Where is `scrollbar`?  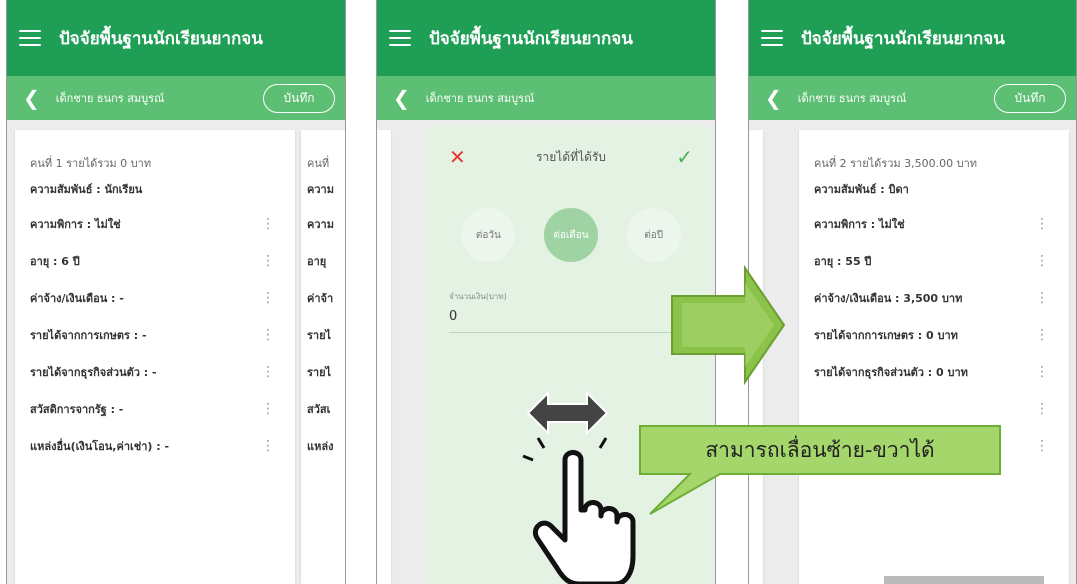
scrollbar is located at coordinates (964, 580).